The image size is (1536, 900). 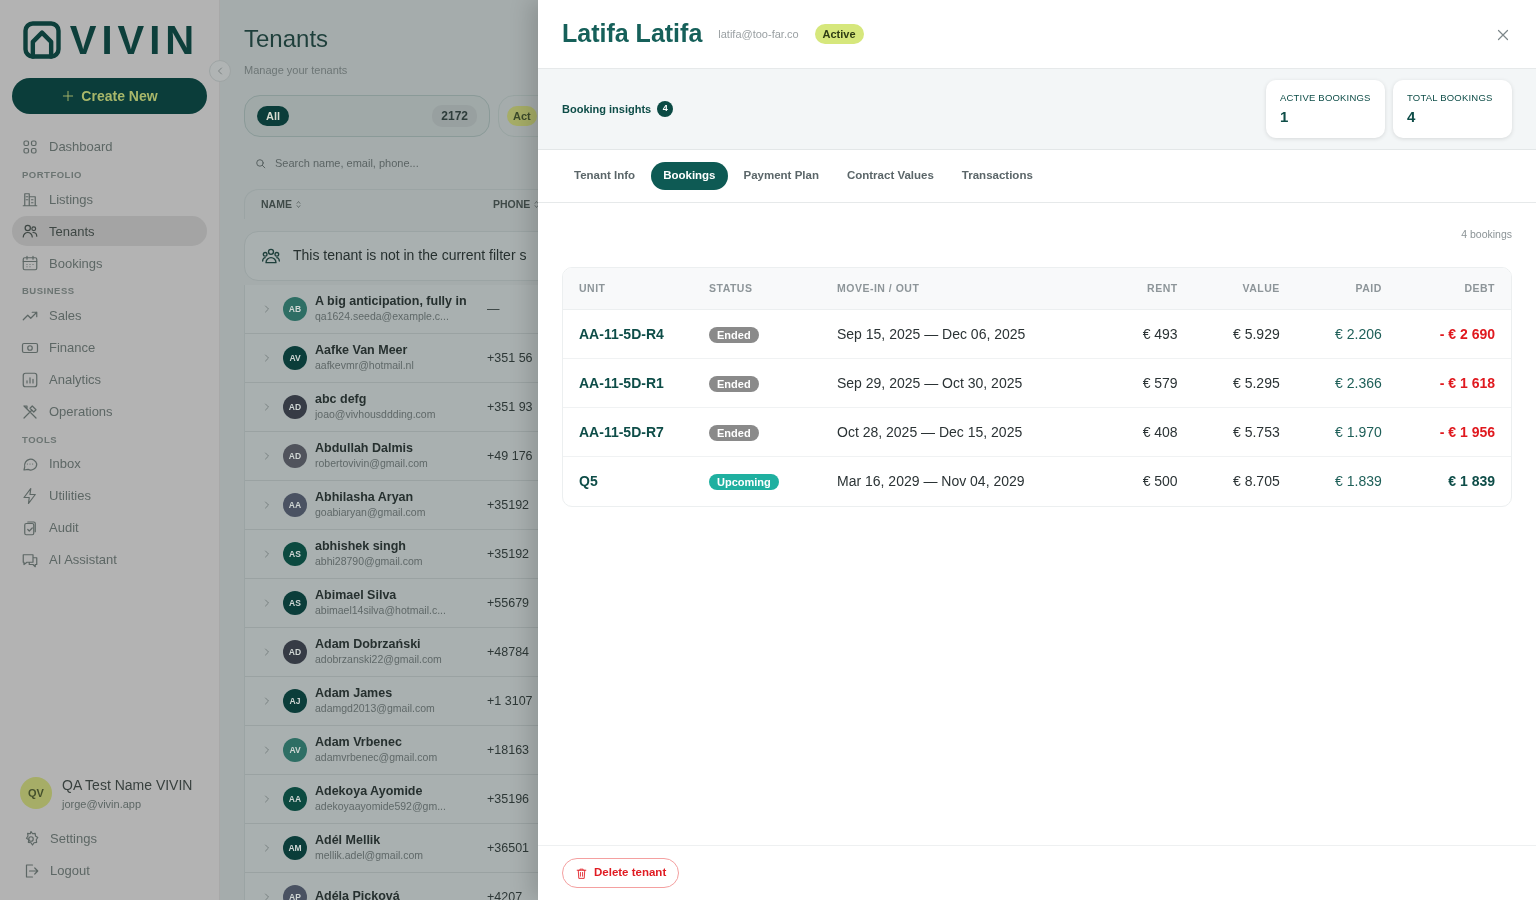 What do you see at coordinates (375, 204) in the screenshot?
I see `column-header: NAME` at bounding box center [375, 204].